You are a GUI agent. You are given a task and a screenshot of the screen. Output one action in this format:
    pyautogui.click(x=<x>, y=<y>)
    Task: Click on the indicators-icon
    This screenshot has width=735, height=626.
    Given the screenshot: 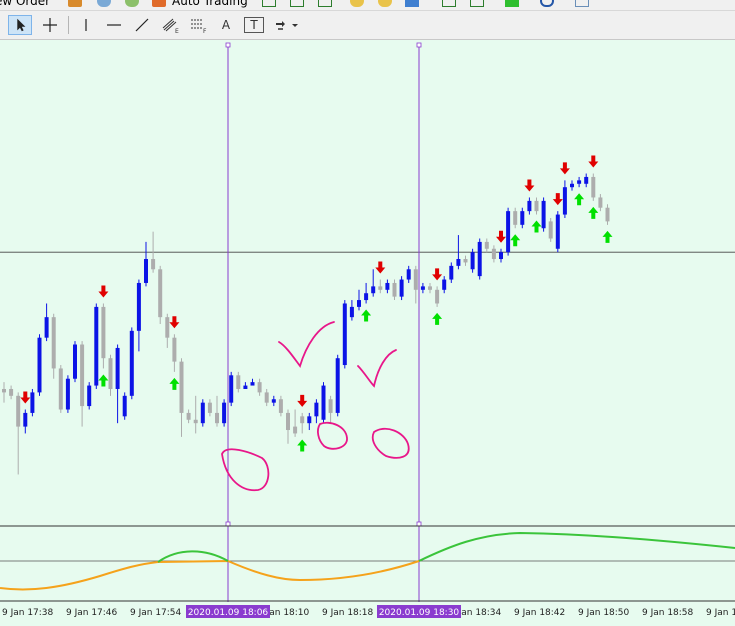 What is the action you would take?
    pyautogui.click(x=512, y=3)
    